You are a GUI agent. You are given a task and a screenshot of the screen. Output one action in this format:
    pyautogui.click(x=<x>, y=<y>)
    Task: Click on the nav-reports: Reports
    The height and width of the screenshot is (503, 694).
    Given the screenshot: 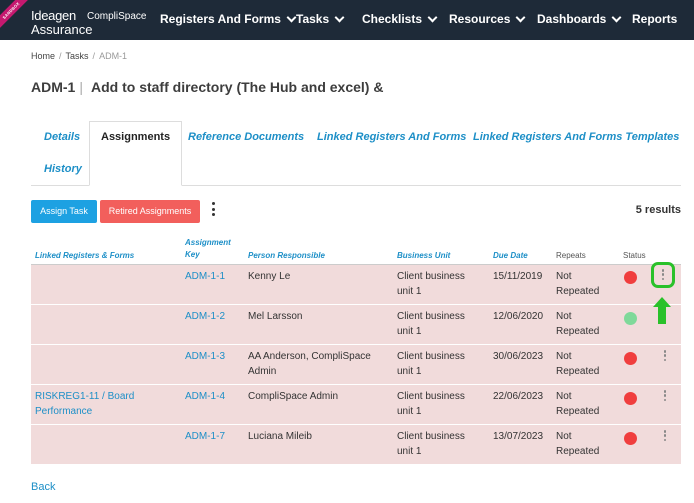 What is the action you would take?
    pyautogui.click(x=654, y=19)
    